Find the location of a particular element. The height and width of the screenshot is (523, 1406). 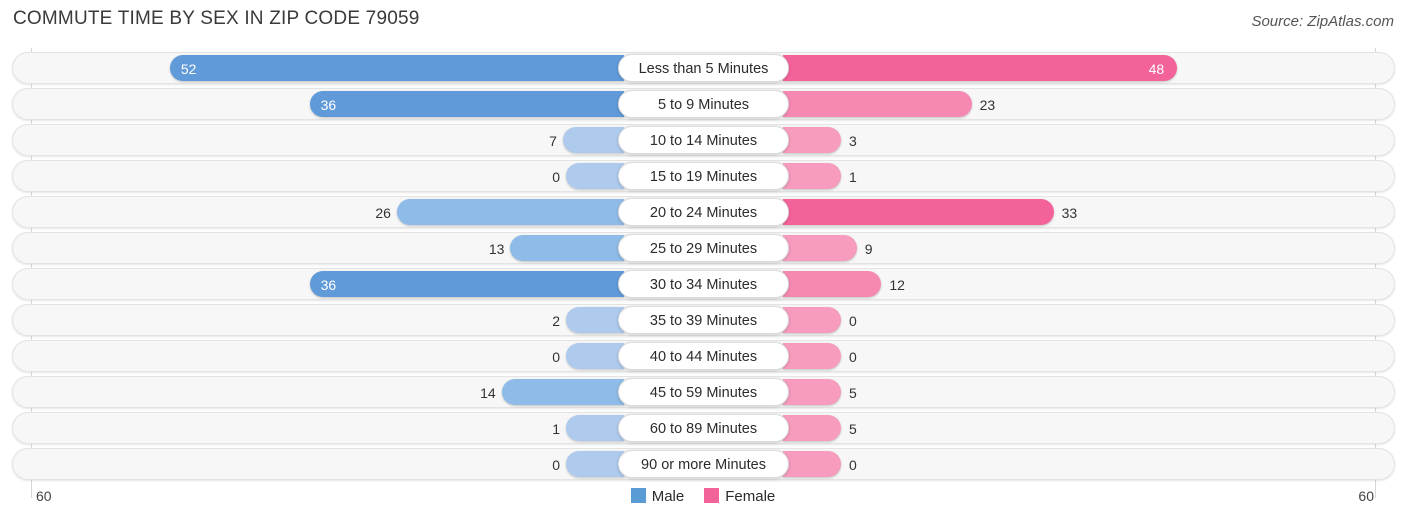

bar-group: 52 48 Less than 5 Minutes is located at coordinates (703, 68).